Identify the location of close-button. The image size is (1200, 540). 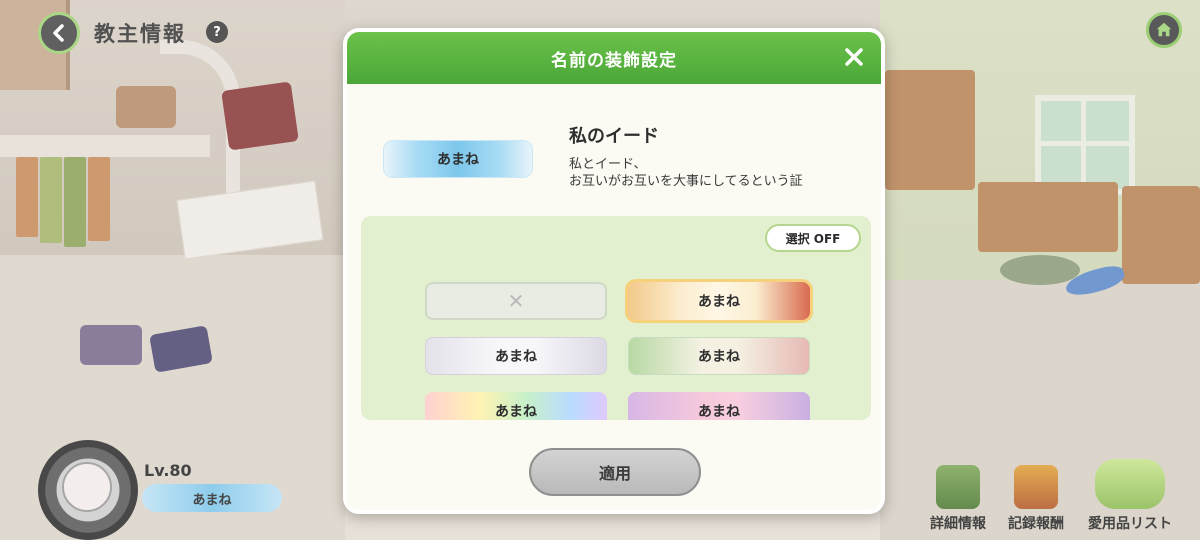
(854, 57).